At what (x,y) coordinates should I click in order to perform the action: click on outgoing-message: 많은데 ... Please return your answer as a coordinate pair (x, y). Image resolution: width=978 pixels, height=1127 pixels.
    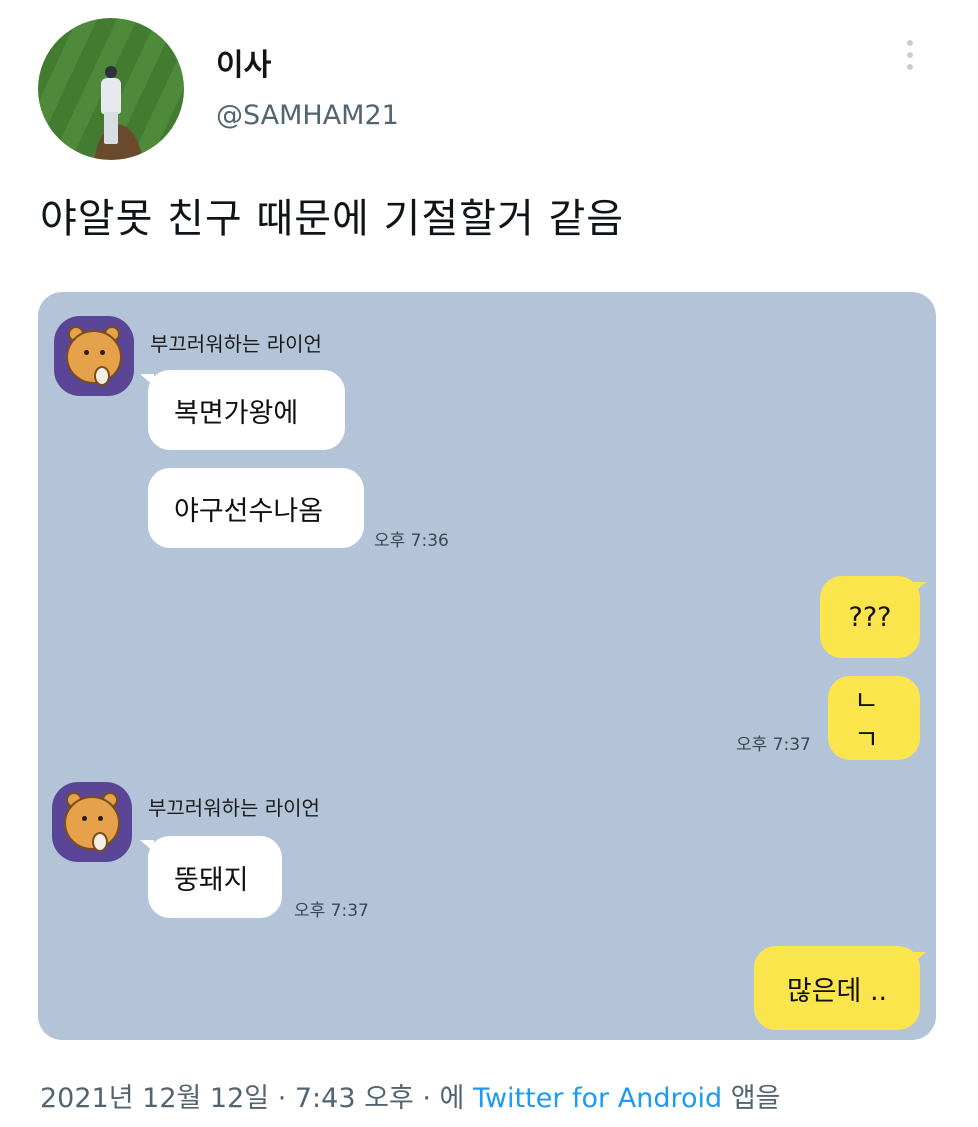
    Looking at the image, I should click on (837, 988).